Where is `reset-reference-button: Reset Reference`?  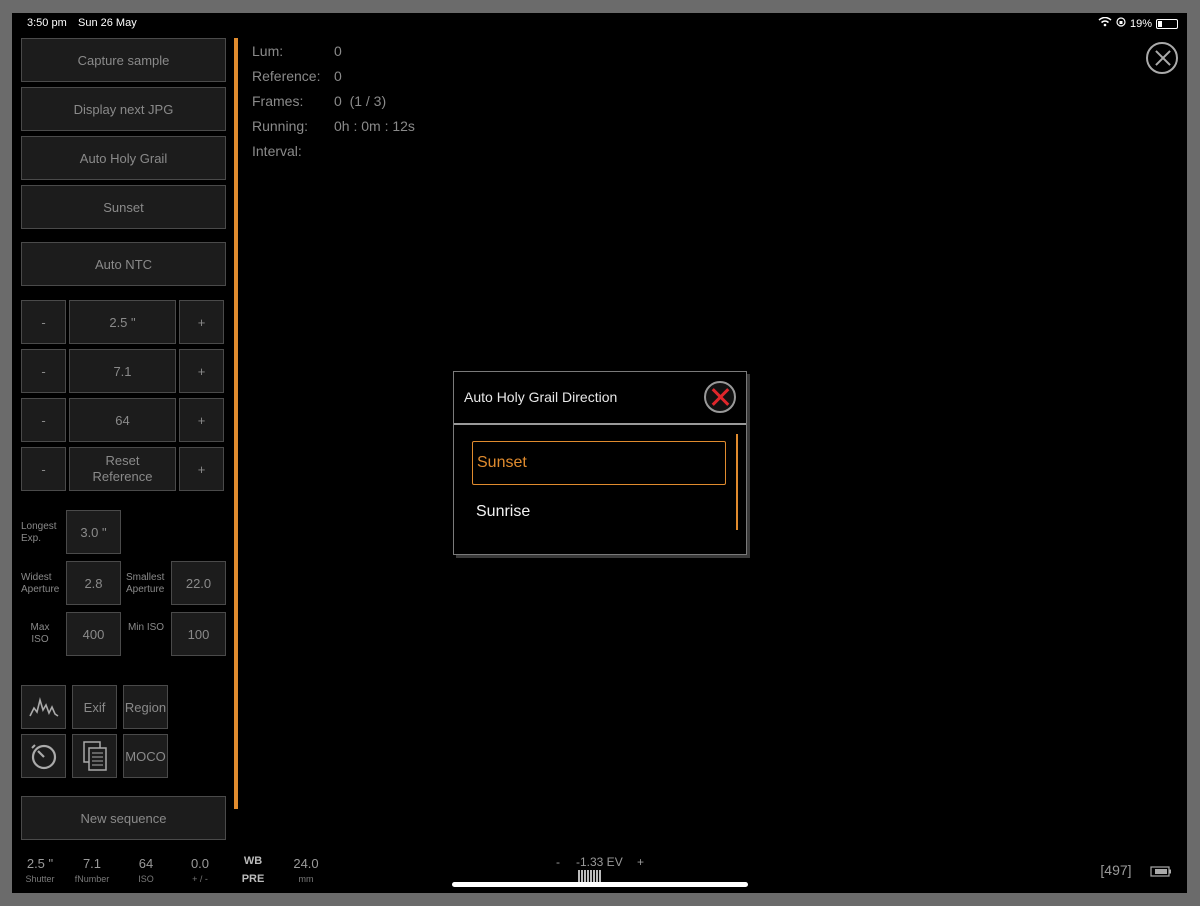
reset-reference-button: Reset Reference is located at coordinates (122, 469).